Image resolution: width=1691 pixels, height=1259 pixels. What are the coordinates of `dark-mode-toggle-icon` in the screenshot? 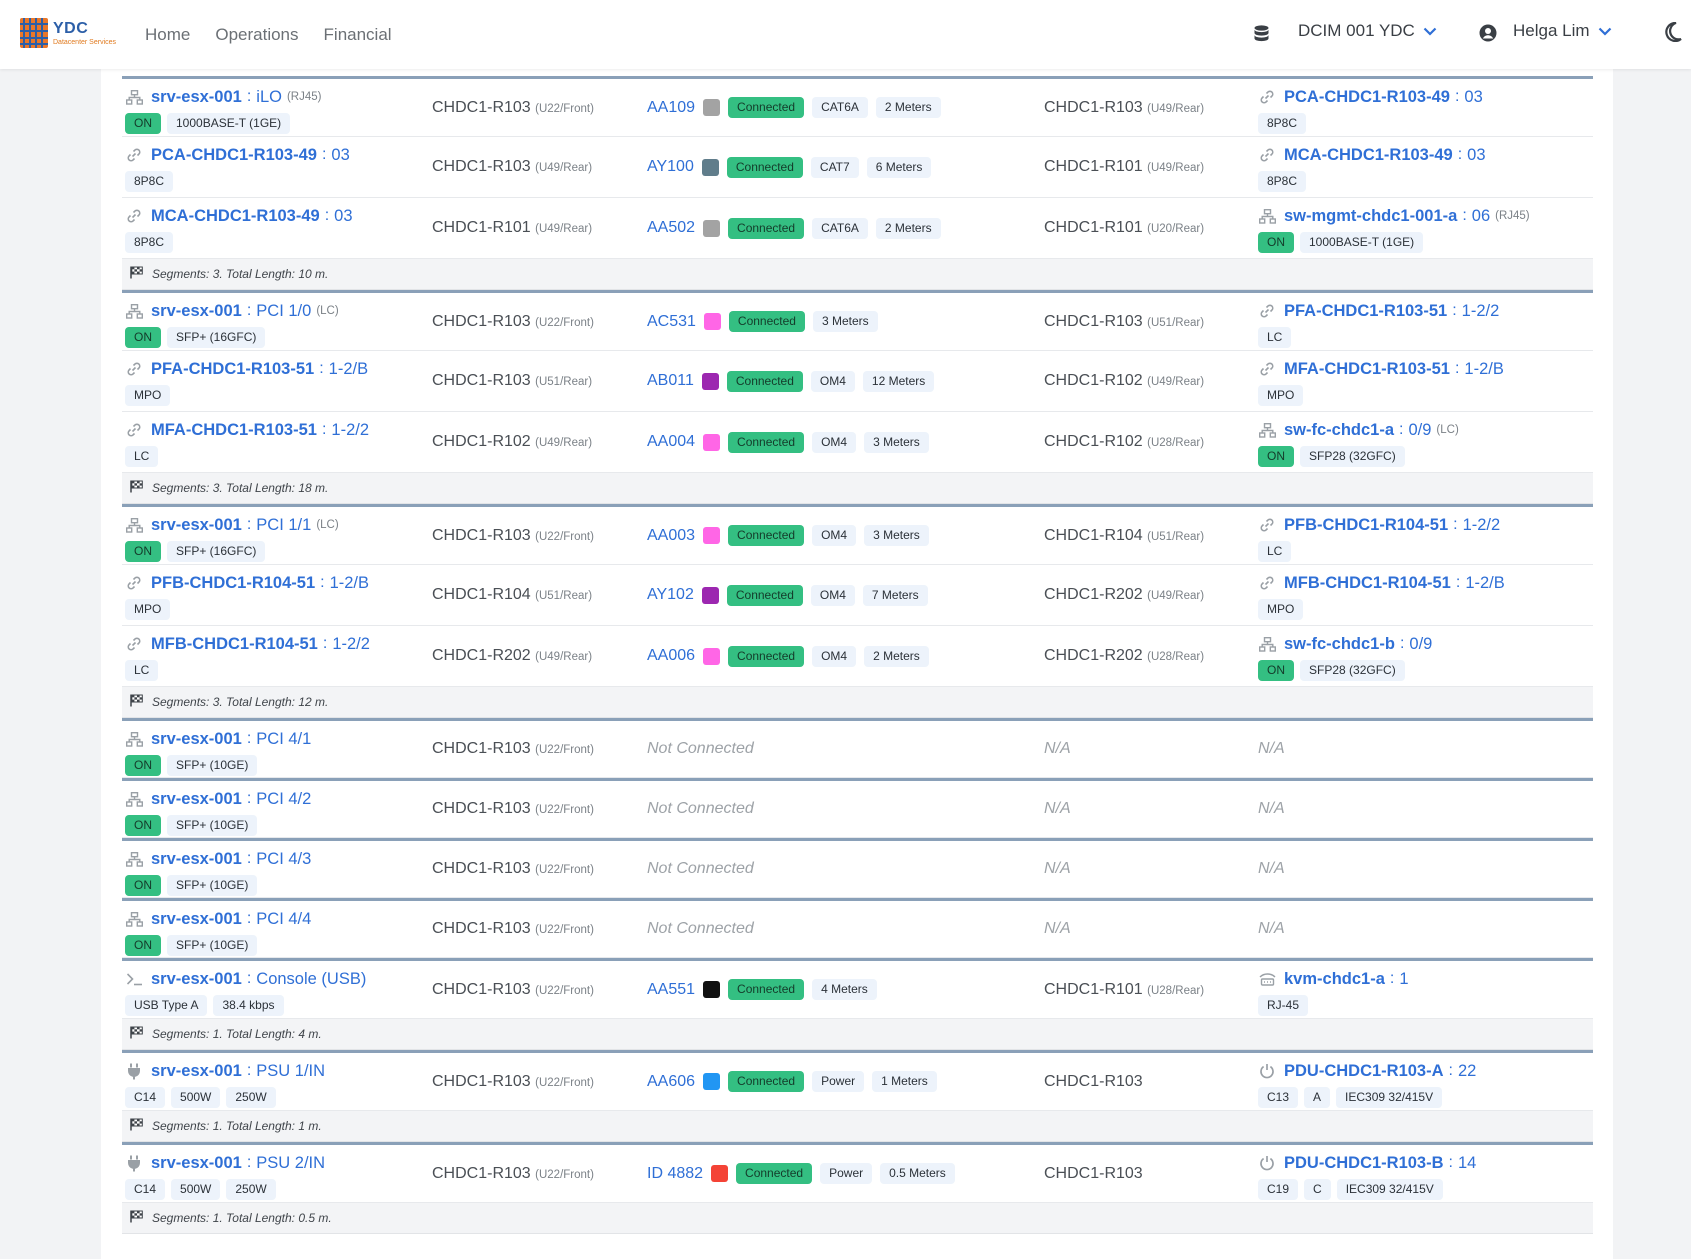 It's located at (1673, 34).